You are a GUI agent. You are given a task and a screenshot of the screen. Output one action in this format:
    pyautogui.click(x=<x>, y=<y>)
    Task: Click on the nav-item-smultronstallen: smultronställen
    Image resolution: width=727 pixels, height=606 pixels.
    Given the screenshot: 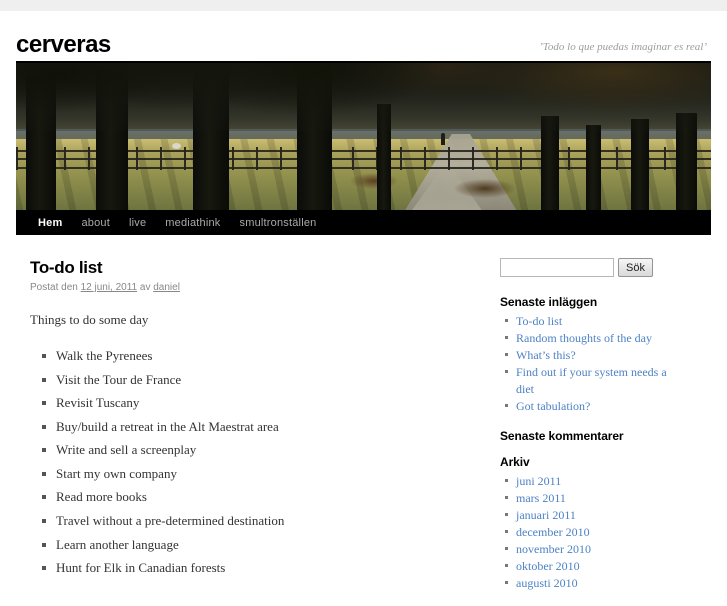 What is the action you would take?
    pyautogui.click(x=278, y=223)
    